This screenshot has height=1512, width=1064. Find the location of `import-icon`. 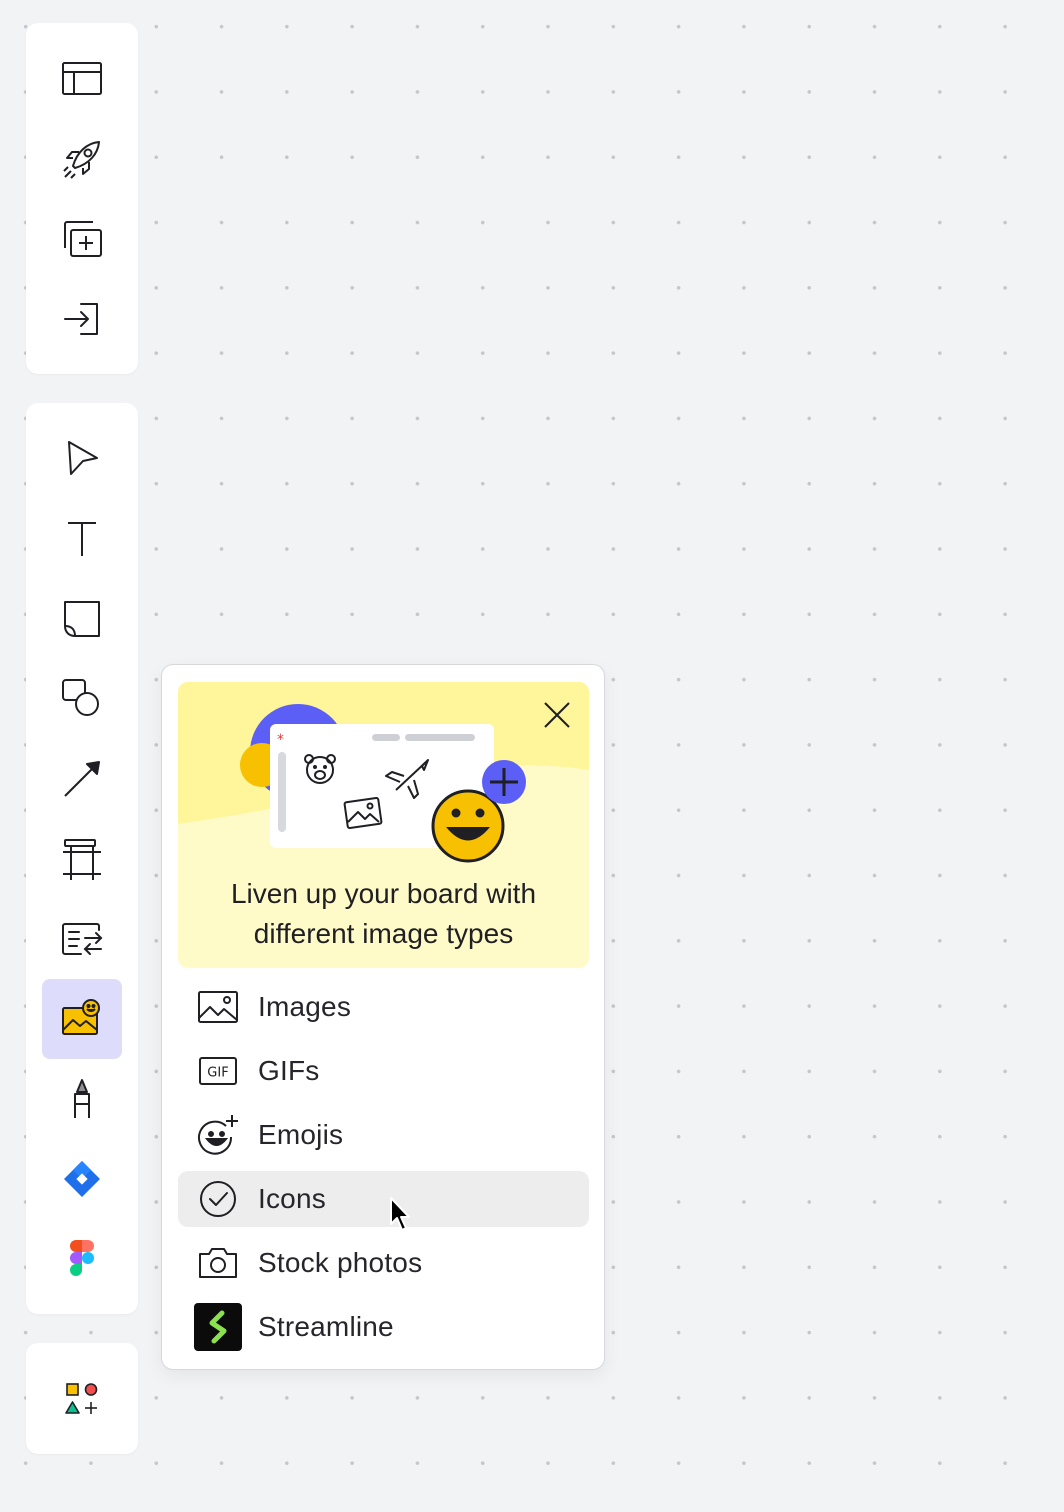

import-icon is located at coordinates (81, 319).